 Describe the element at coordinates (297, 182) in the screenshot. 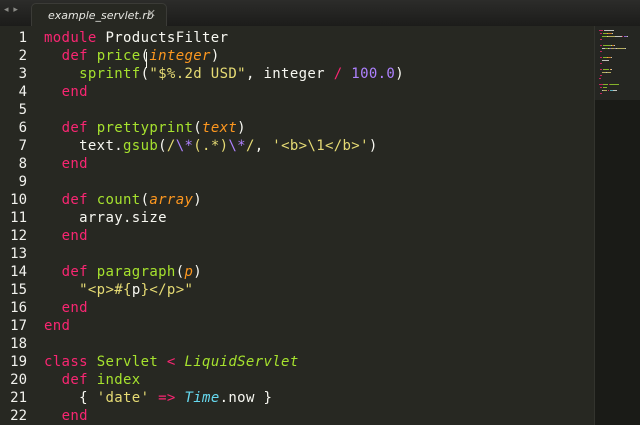

I see `code-line: 9` at that location.